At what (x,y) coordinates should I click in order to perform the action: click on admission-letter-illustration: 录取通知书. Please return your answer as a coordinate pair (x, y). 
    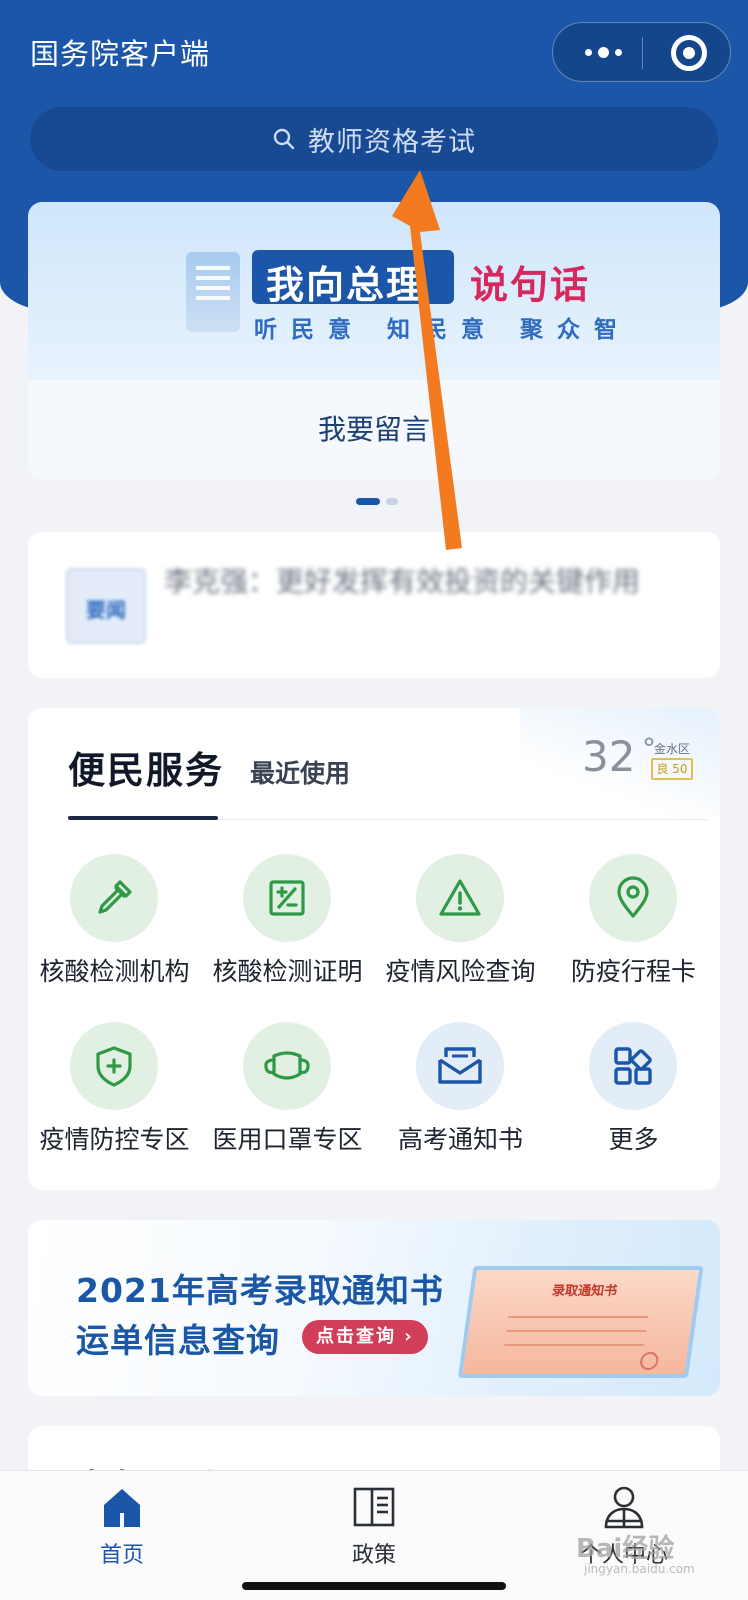
    Looking at the image, I should click on (573, 1320).